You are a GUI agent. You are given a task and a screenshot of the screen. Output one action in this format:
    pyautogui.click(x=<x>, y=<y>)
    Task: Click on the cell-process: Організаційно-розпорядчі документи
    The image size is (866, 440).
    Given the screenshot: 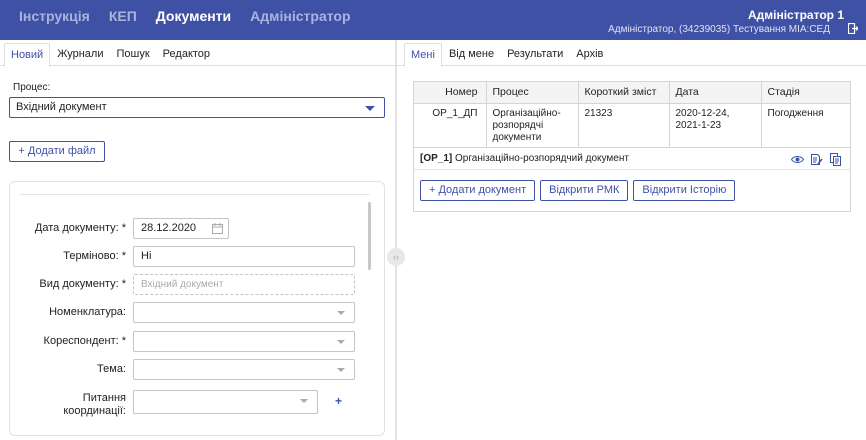 What is the action you would take?
    pyautogui.click(x=532, y=125)
    